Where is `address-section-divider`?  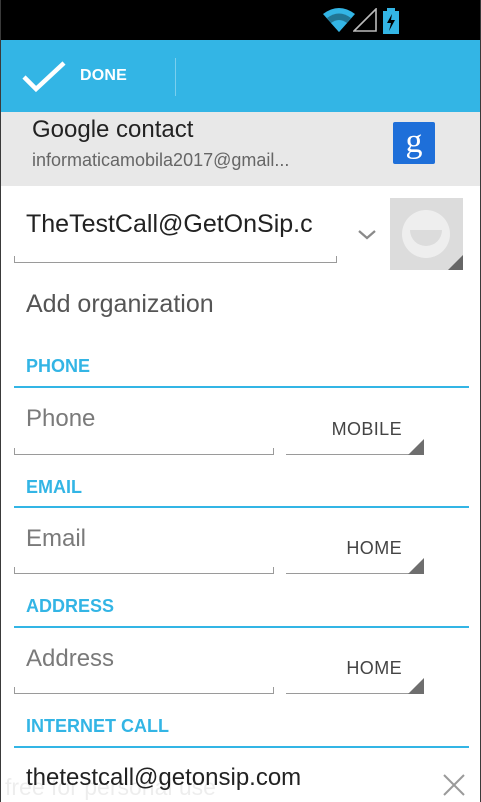 address-section-divider is located at coordinates (241, 627).